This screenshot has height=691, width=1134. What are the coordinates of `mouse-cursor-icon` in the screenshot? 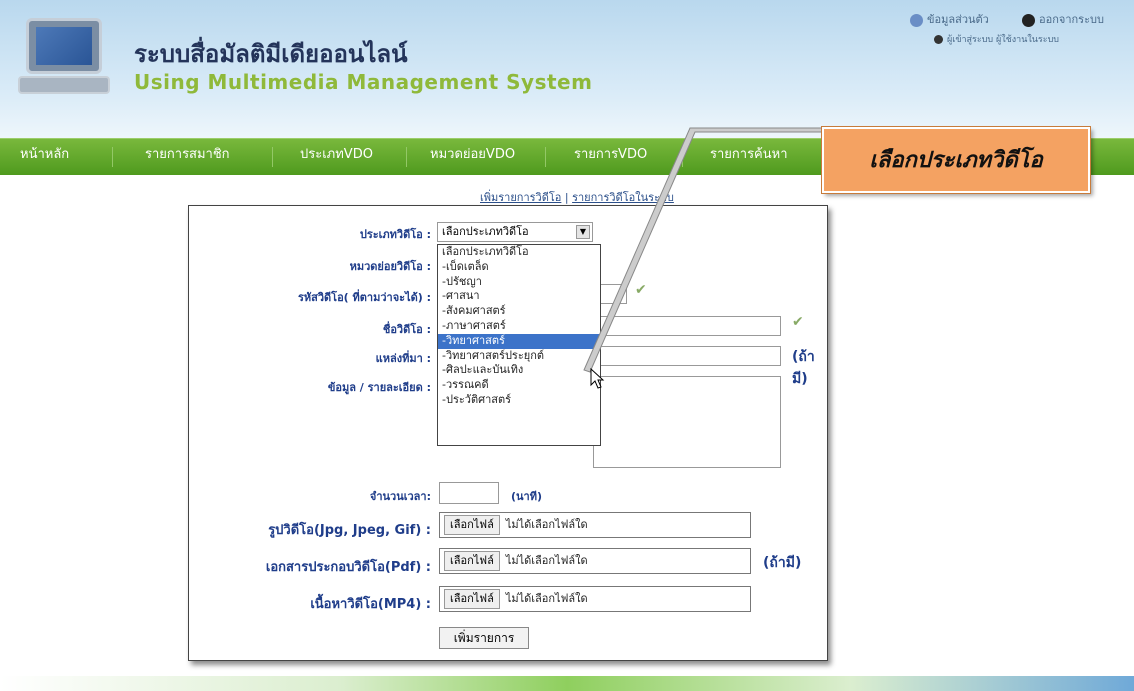 It's located at (597, 378).